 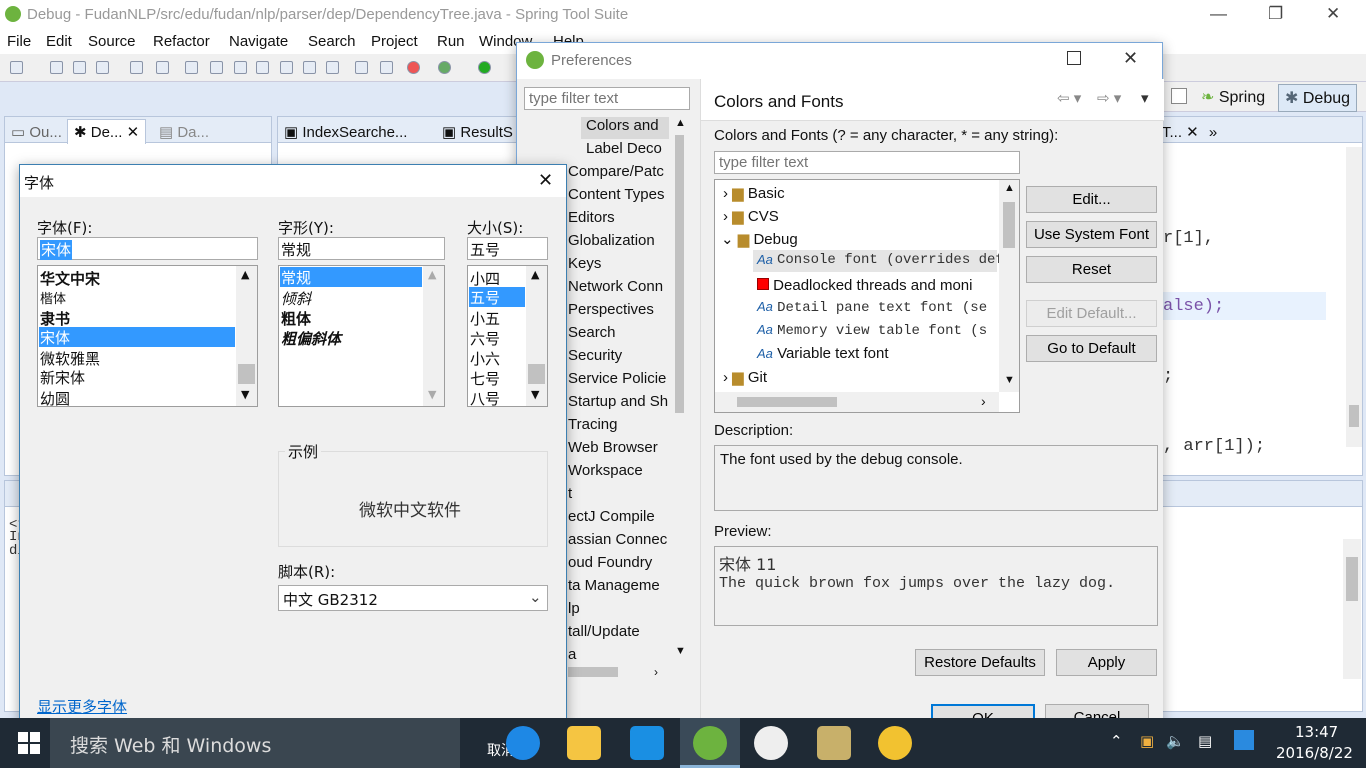 What do you see at coordinates (882, 261) in the screenshot?
I see `tree-item-console-font: Aa Console font (overrides defa` at bounding box center [882, 261].